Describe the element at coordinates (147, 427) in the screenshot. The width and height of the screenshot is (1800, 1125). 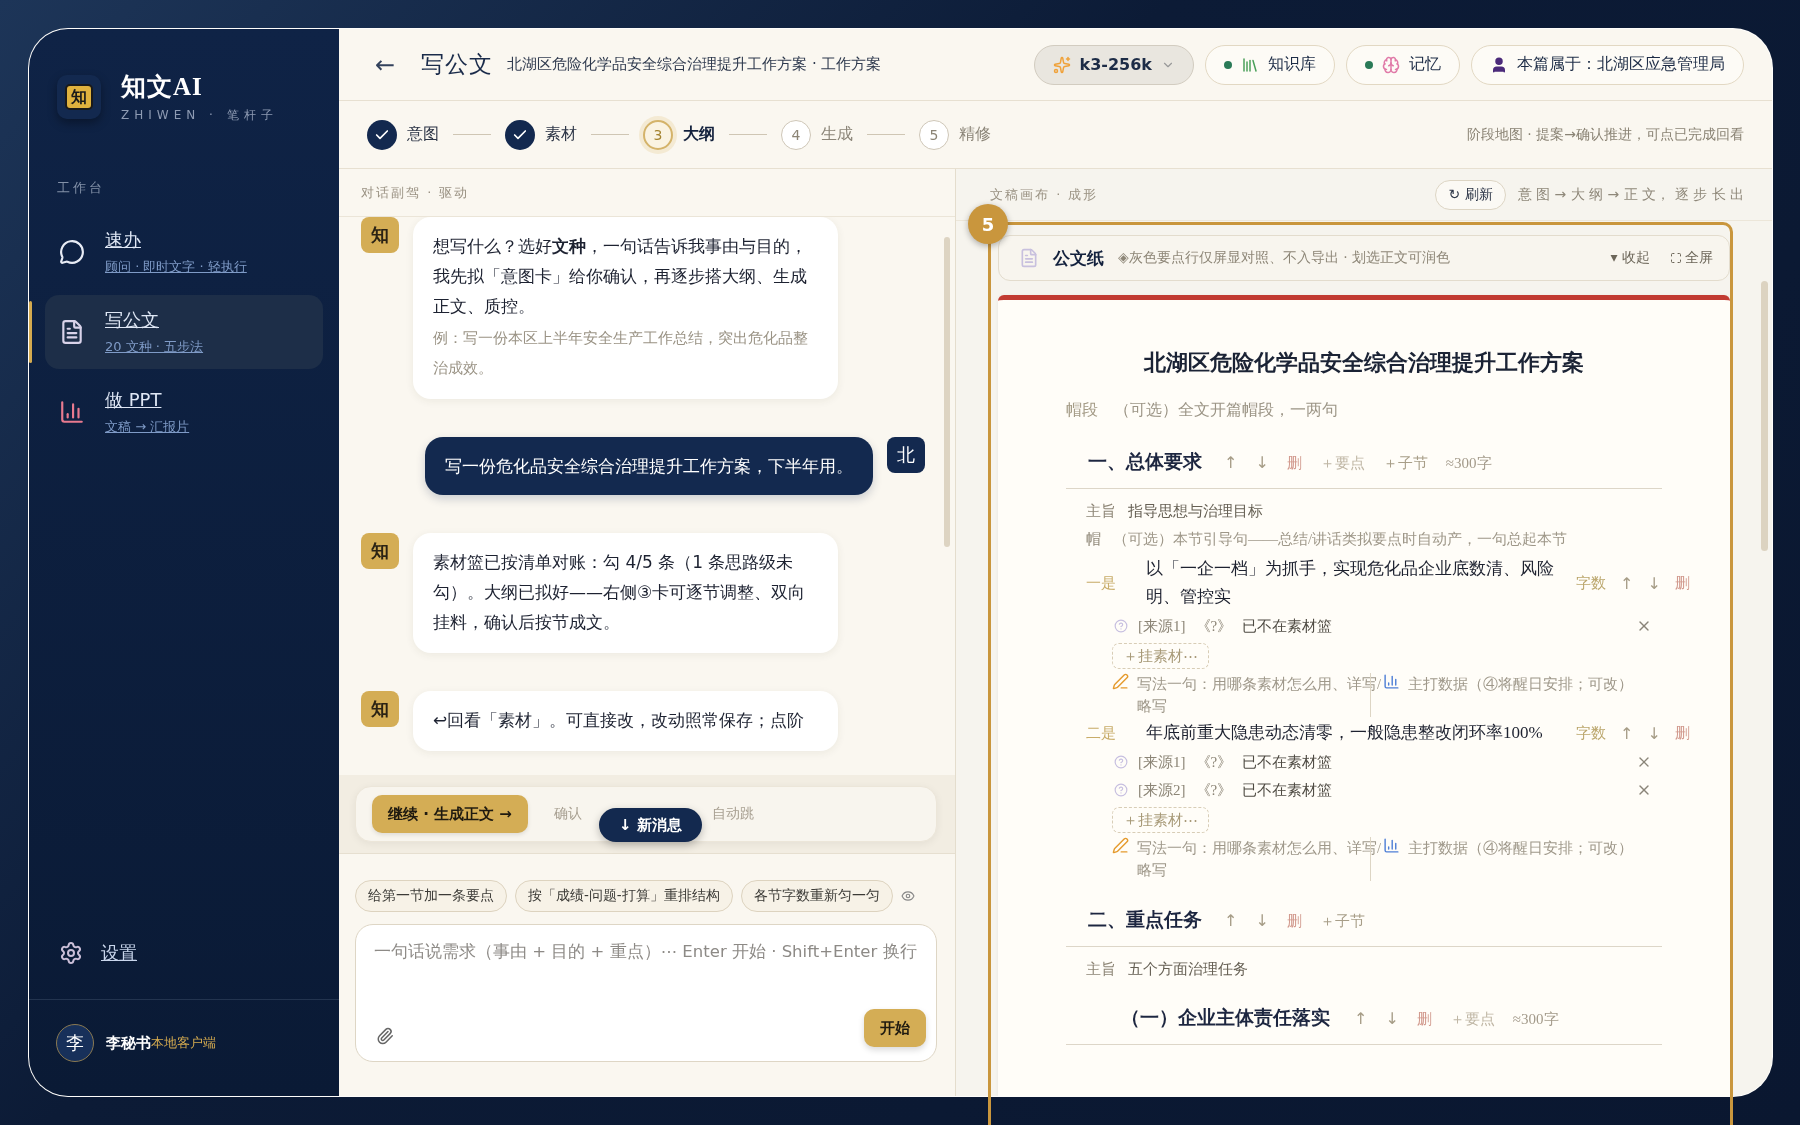
I see `nav-subtitle: 文稿 → 汇报片` at that location.